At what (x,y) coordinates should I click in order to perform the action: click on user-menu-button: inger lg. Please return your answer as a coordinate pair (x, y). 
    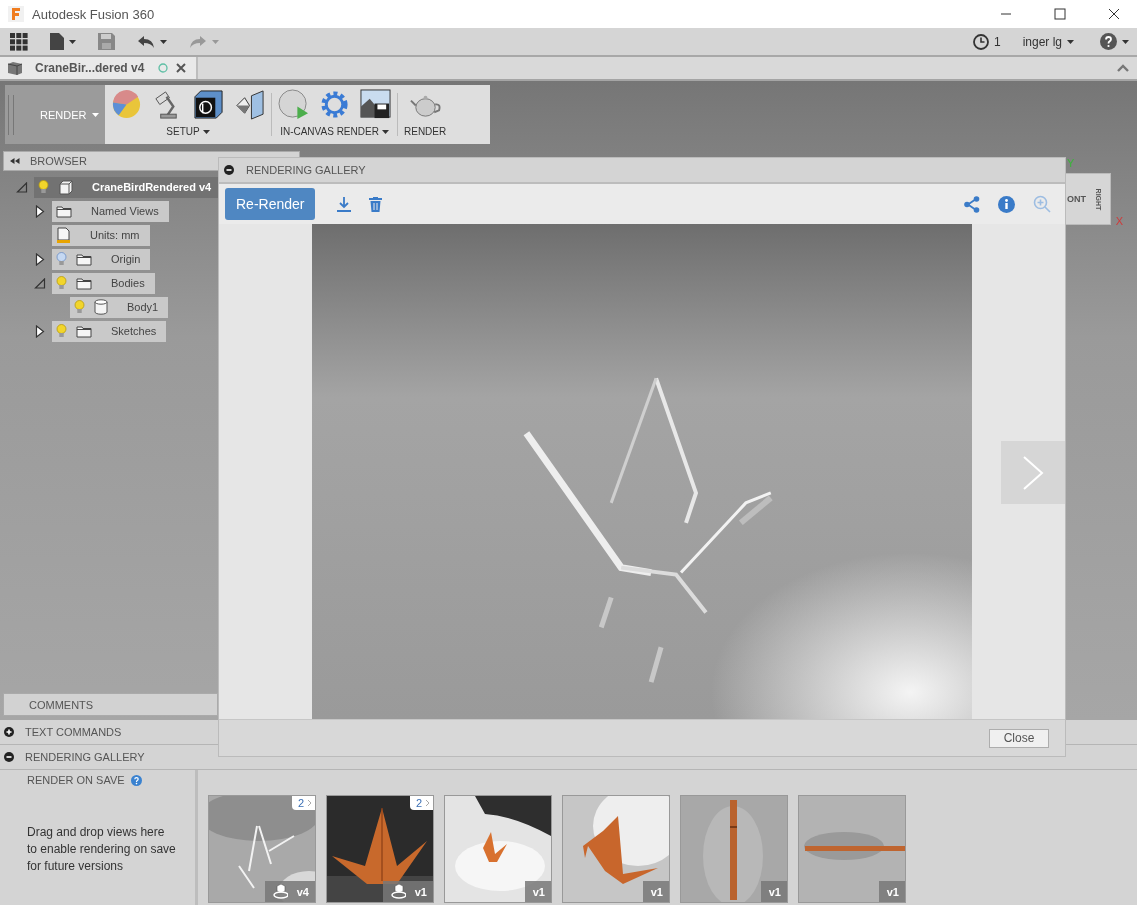
    Looking at the image, I should click on (1048, 41).